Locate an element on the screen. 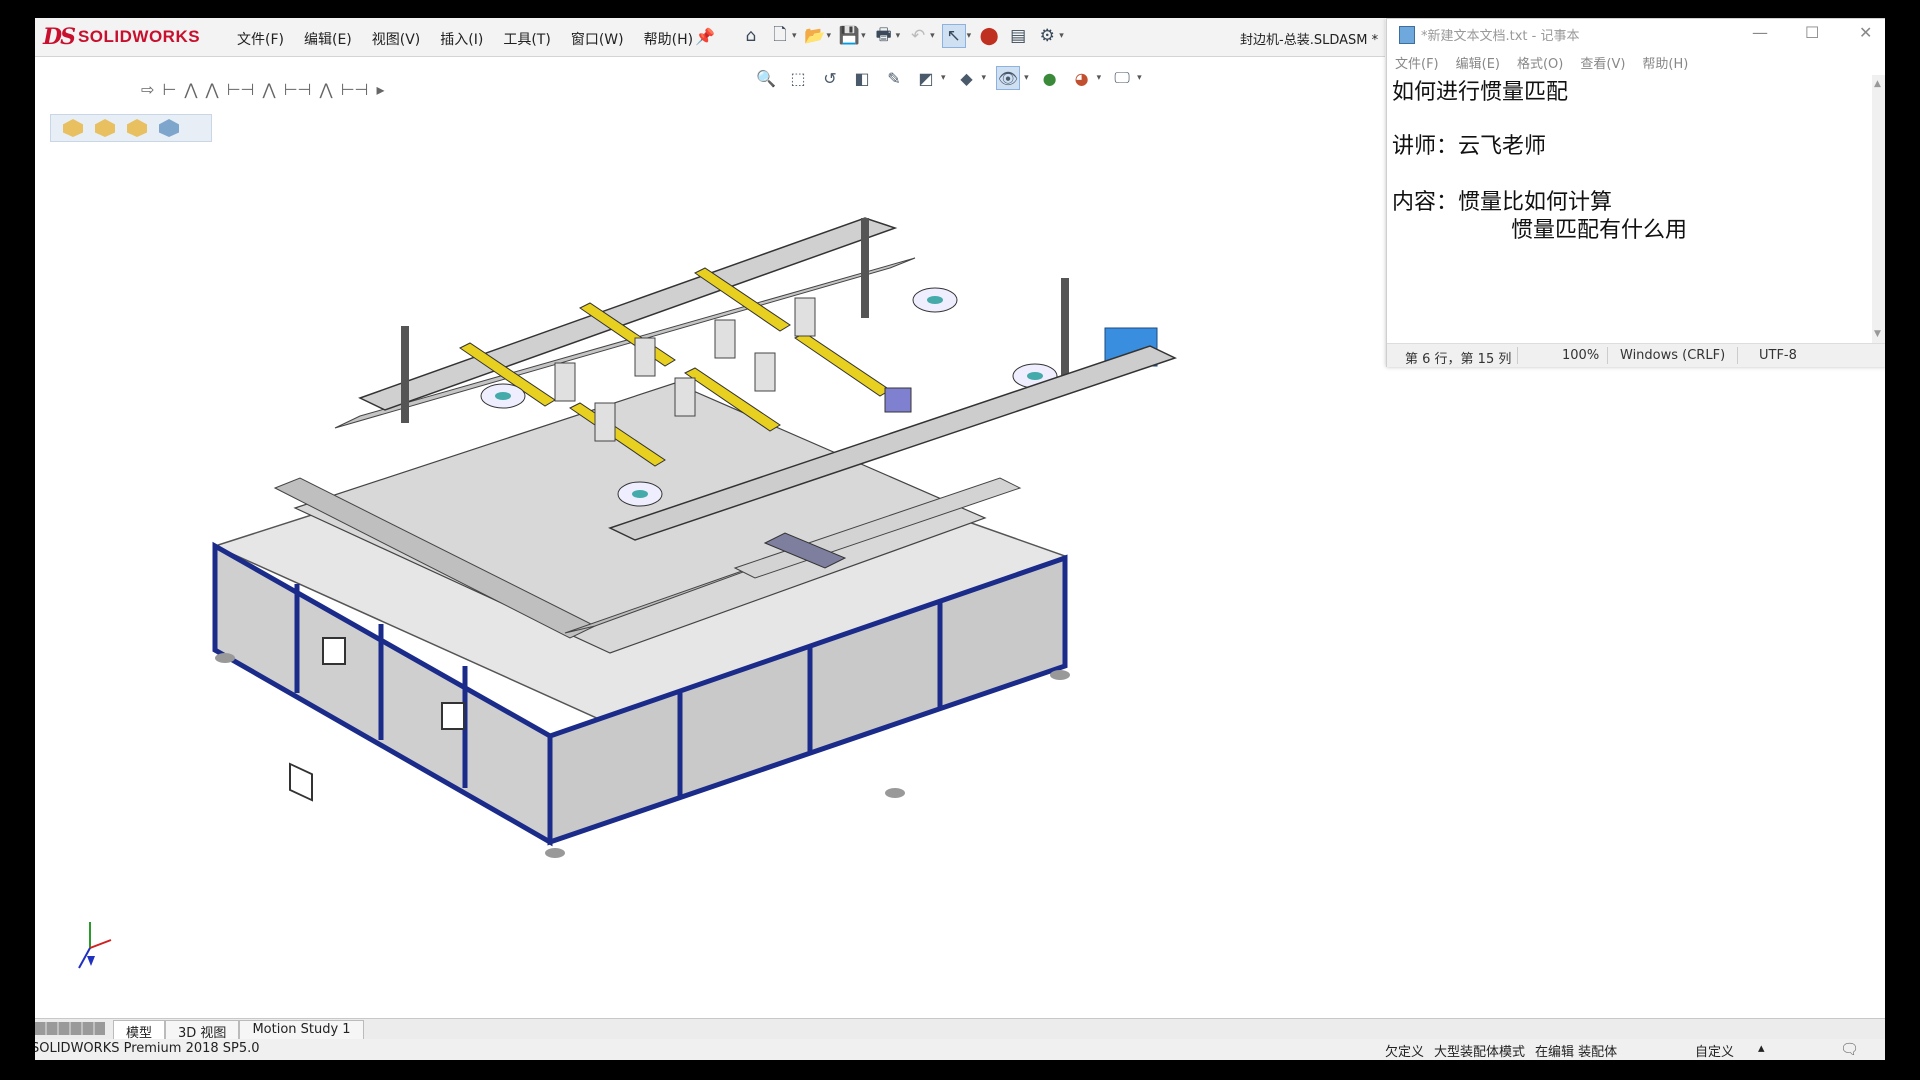 This screenshot has height=1080, width=1920. chamfer-icon: ⋀ is located at coordinates (325, 89).